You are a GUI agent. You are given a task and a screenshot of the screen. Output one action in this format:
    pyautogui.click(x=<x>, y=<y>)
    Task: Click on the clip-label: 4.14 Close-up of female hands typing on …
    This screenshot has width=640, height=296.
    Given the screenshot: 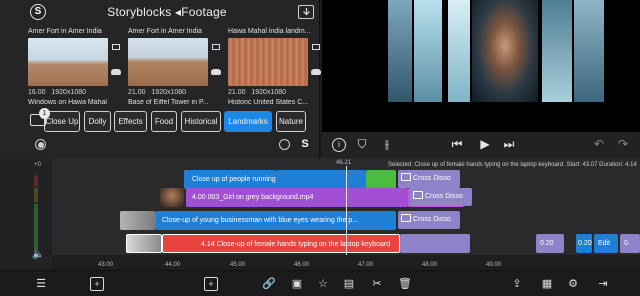 What is the action you would take?
    pyautogui.click(x=296, y=244)
    